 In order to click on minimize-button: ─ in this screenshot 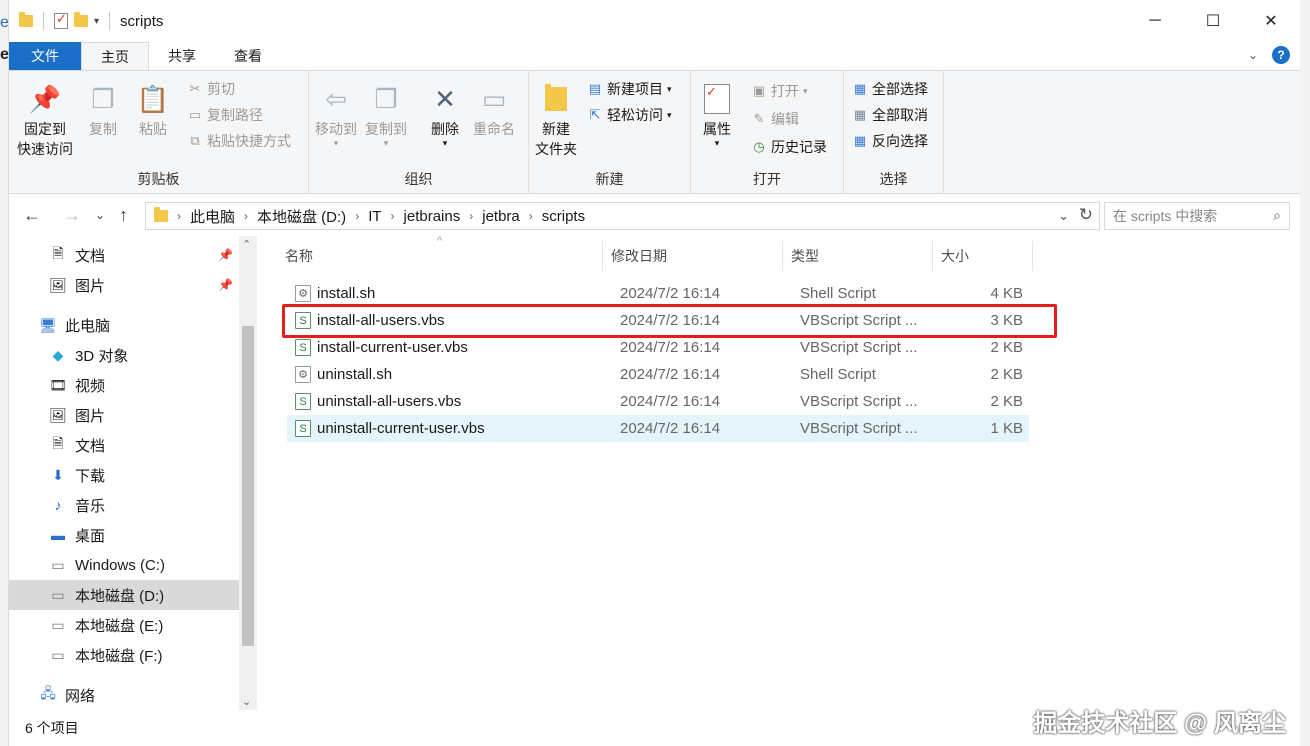, I will do `click(1155, 21)`.